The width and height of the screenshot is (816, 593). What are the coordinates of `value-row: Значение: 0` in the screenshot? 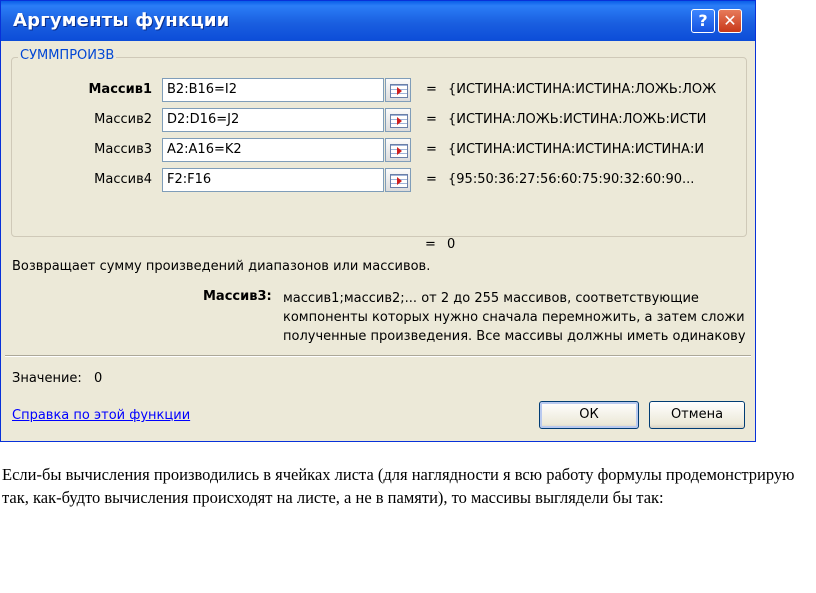 It's located at (61, 378).